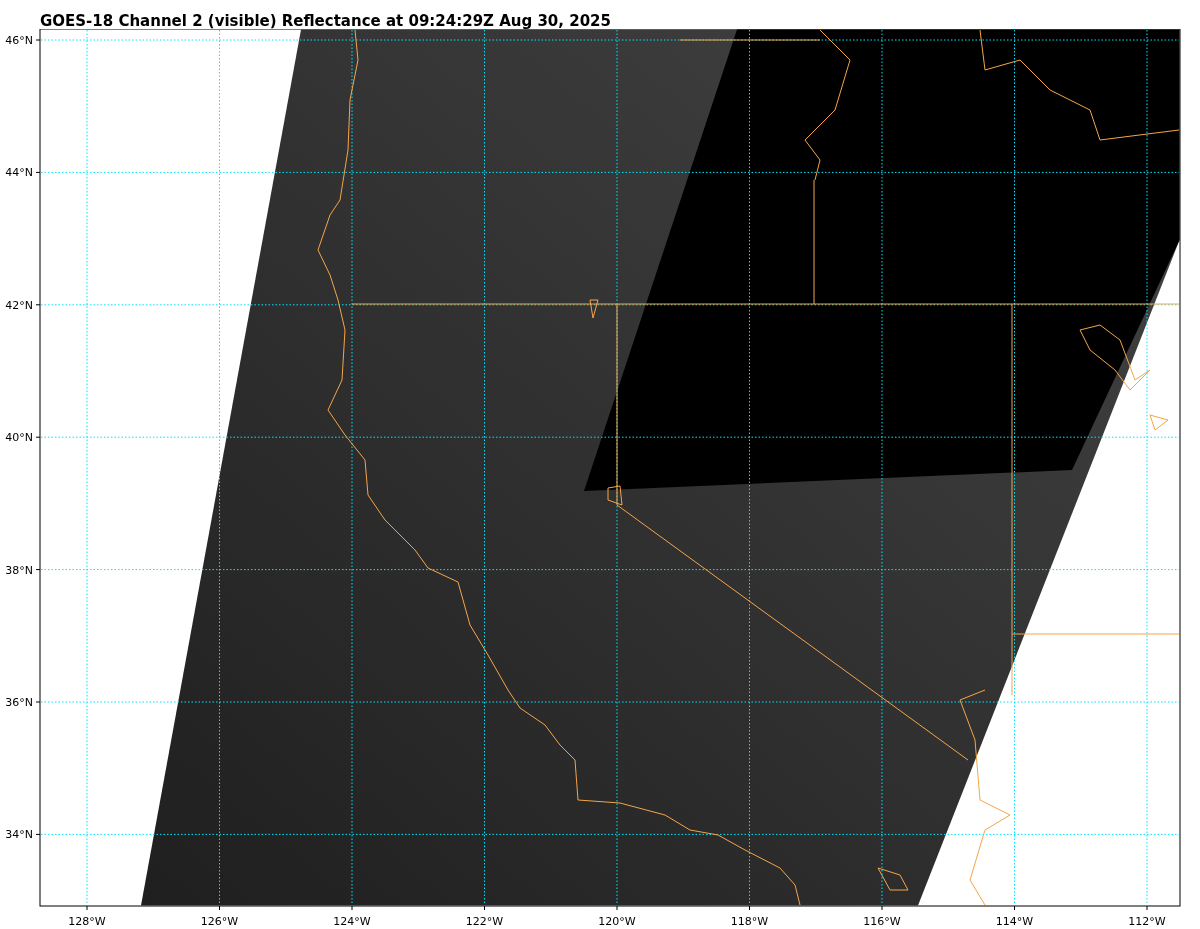 The width and height of the screenshot is (1200, 929). I want to click on longitude-label: 112°W, so click(1147, 921).